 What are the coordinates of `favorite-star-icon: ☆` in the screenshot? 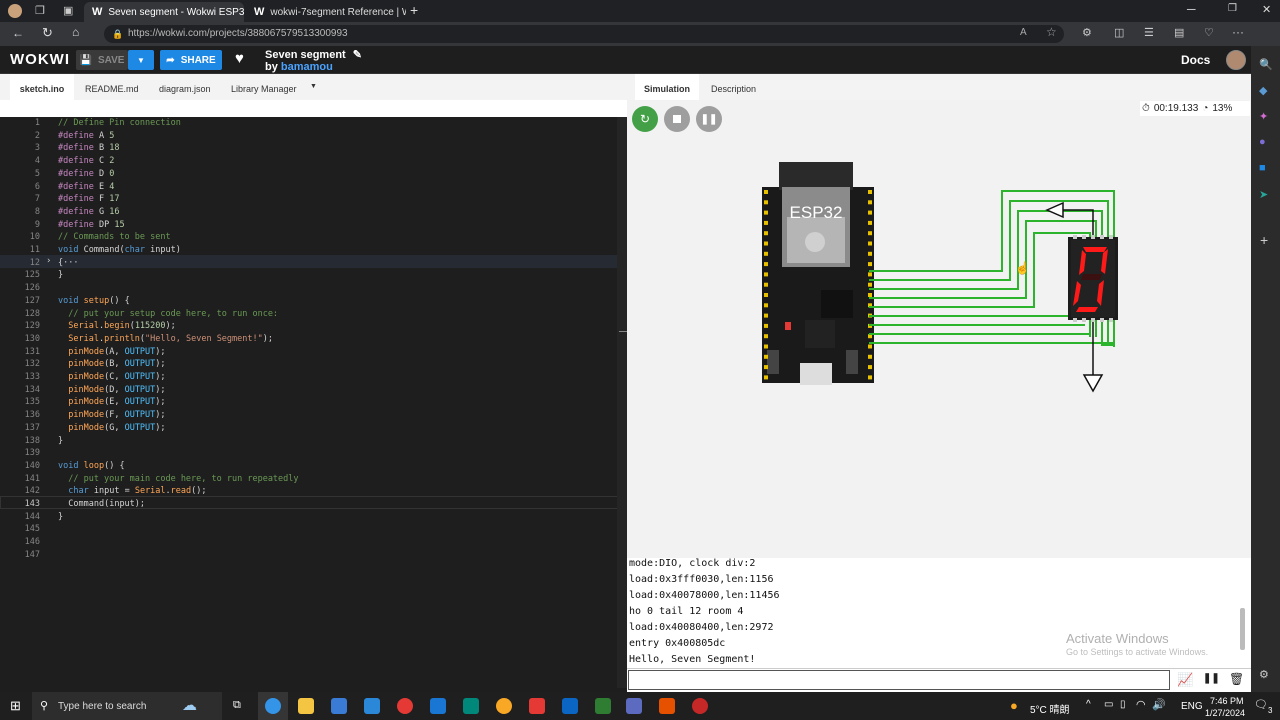 It's located at (1051, 32).